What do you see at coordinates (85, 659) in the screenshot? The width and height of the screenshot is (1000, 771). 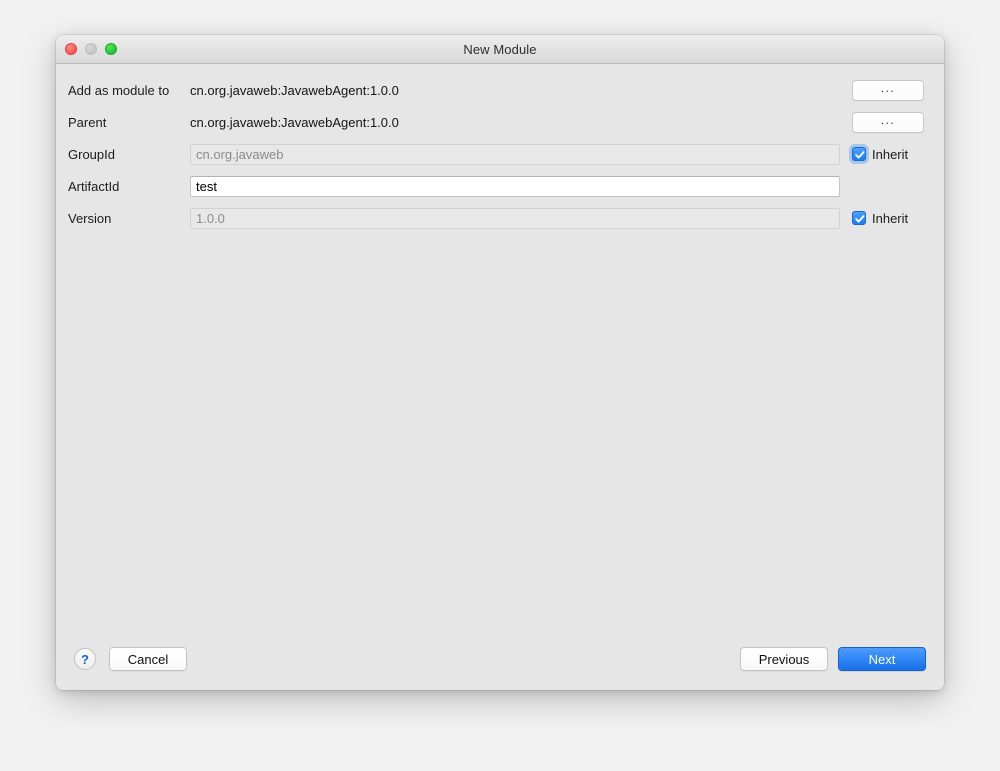 I see `help-icon: ?` at bounding box center [85, 659].